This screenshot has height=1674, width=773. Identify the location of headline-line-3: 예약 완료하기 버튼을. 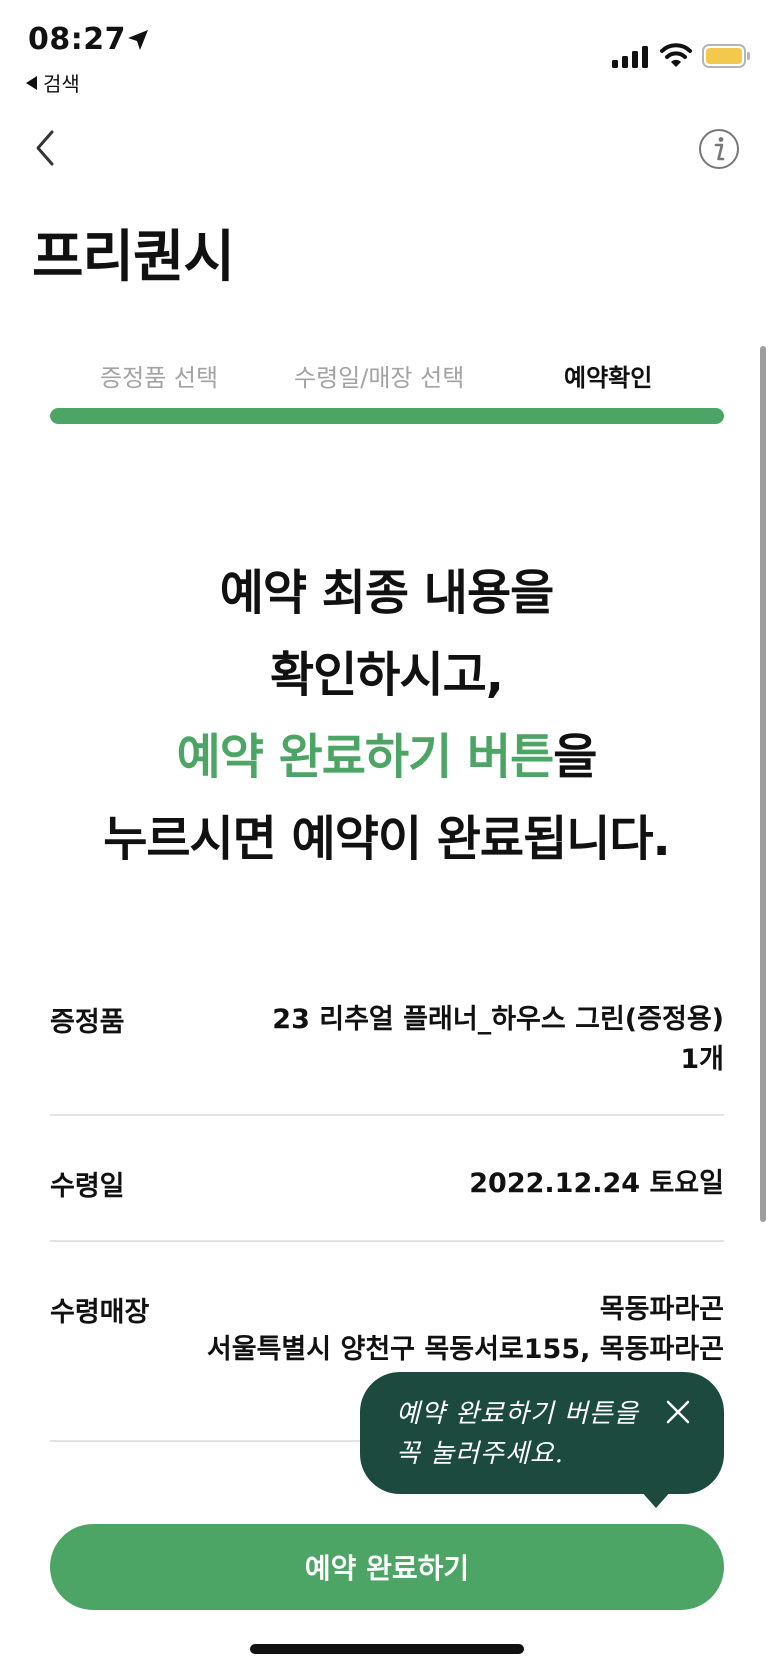
(386, 757).